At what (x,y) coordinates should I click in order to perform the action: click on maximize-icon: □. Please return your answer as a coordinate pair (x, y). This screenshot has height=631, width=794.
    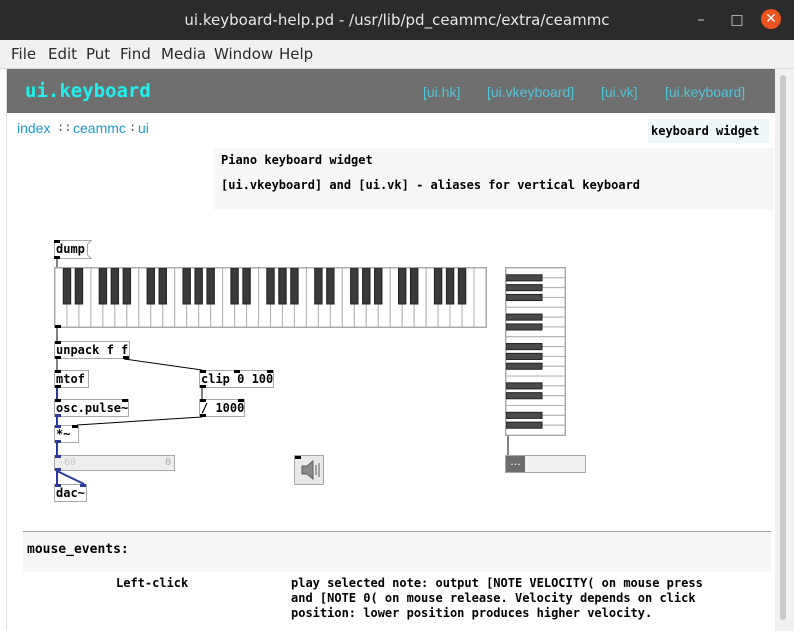
    Looking at the image, I should click on (737, 20).